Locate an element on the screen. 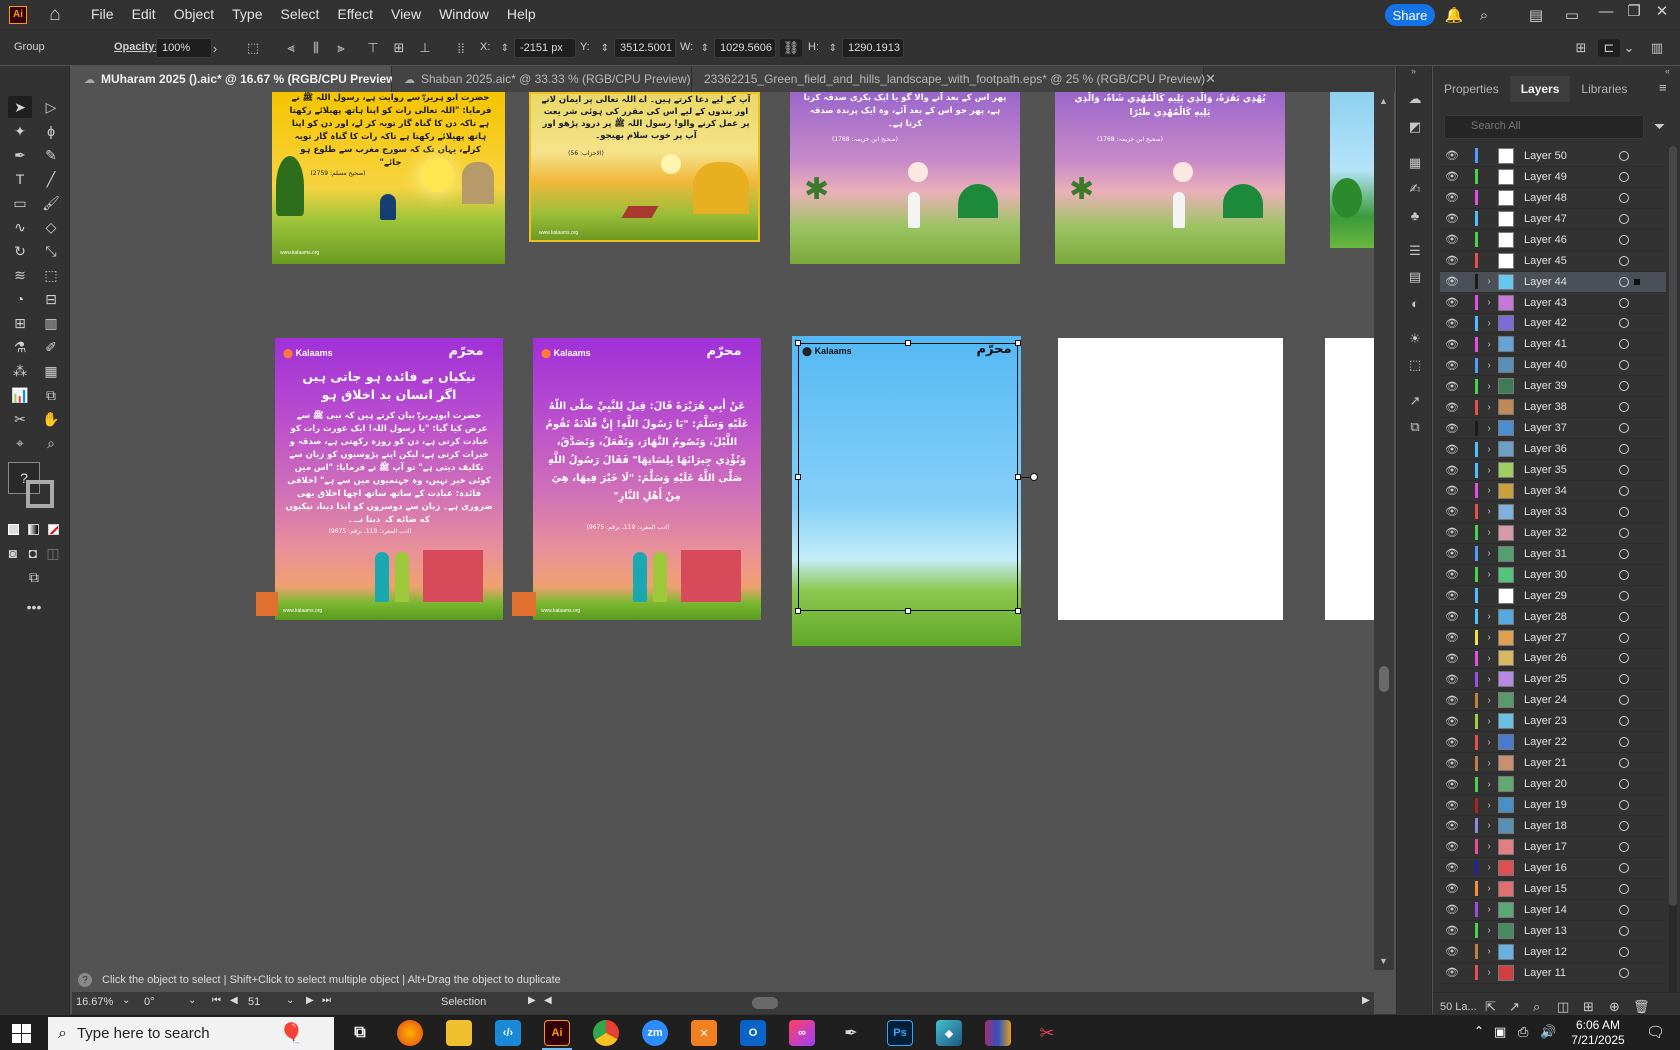 This screenshot has width=1680, height=1050. pen-tool-app-icon: ✒ is located at coordinates (851, 1033).